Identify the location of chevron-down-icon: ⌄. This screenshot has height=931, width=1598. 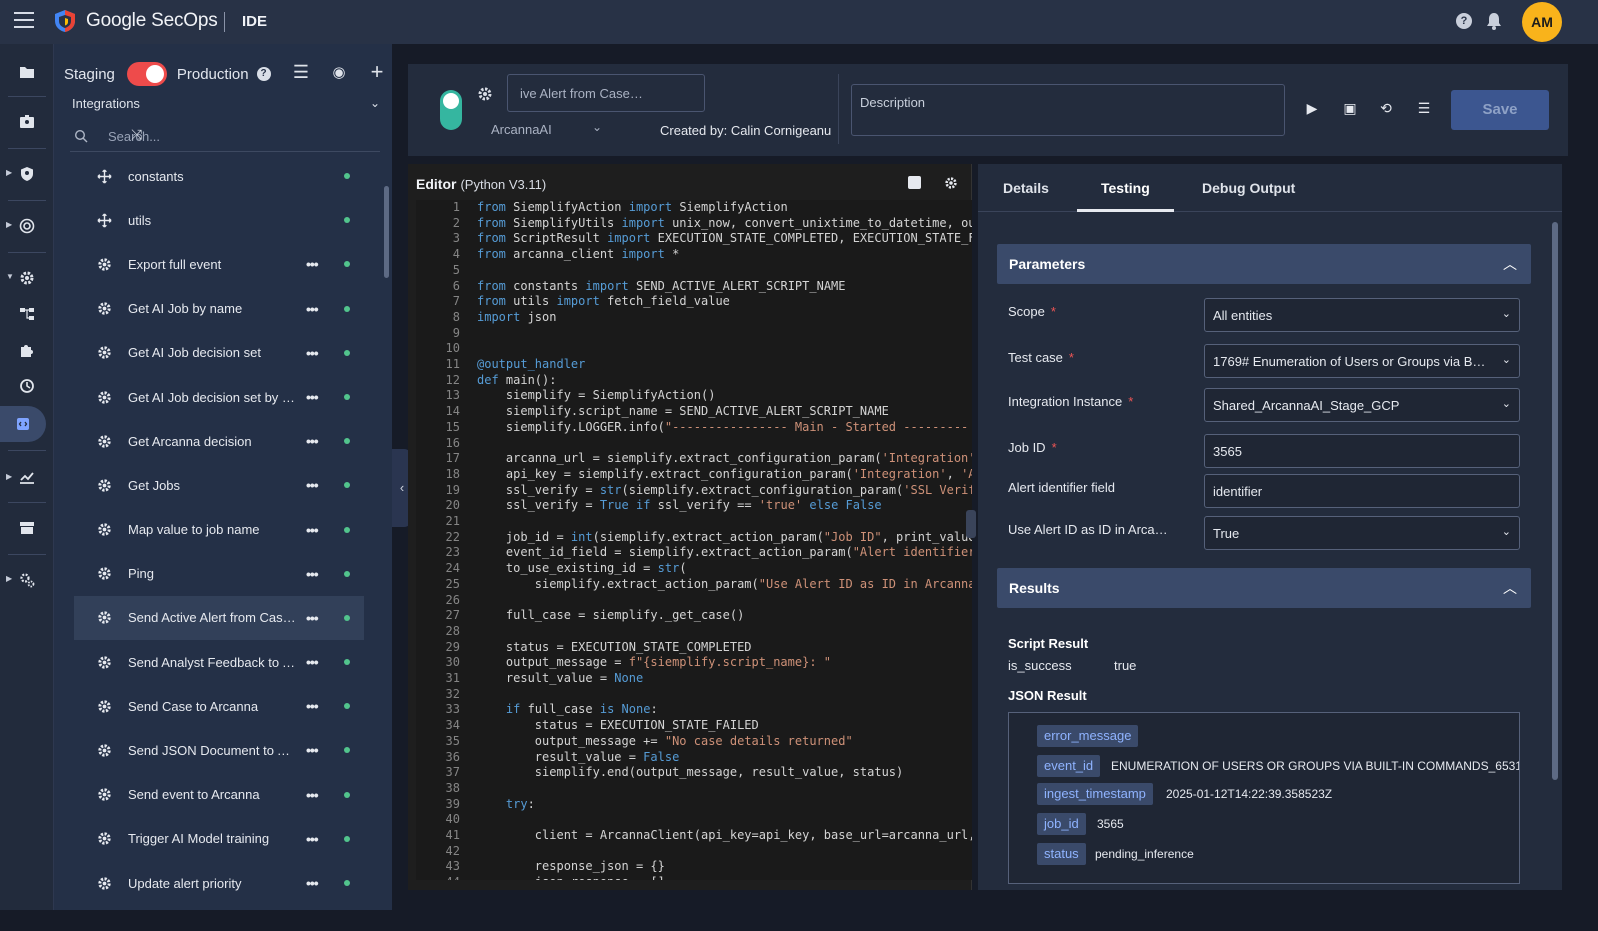
(597, 127).